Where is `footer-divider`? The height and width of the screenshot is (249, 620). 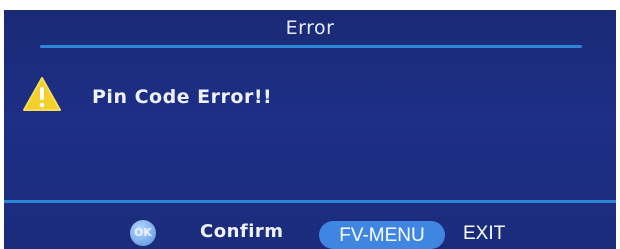
footer-divider is located at coordinates (310, 201).